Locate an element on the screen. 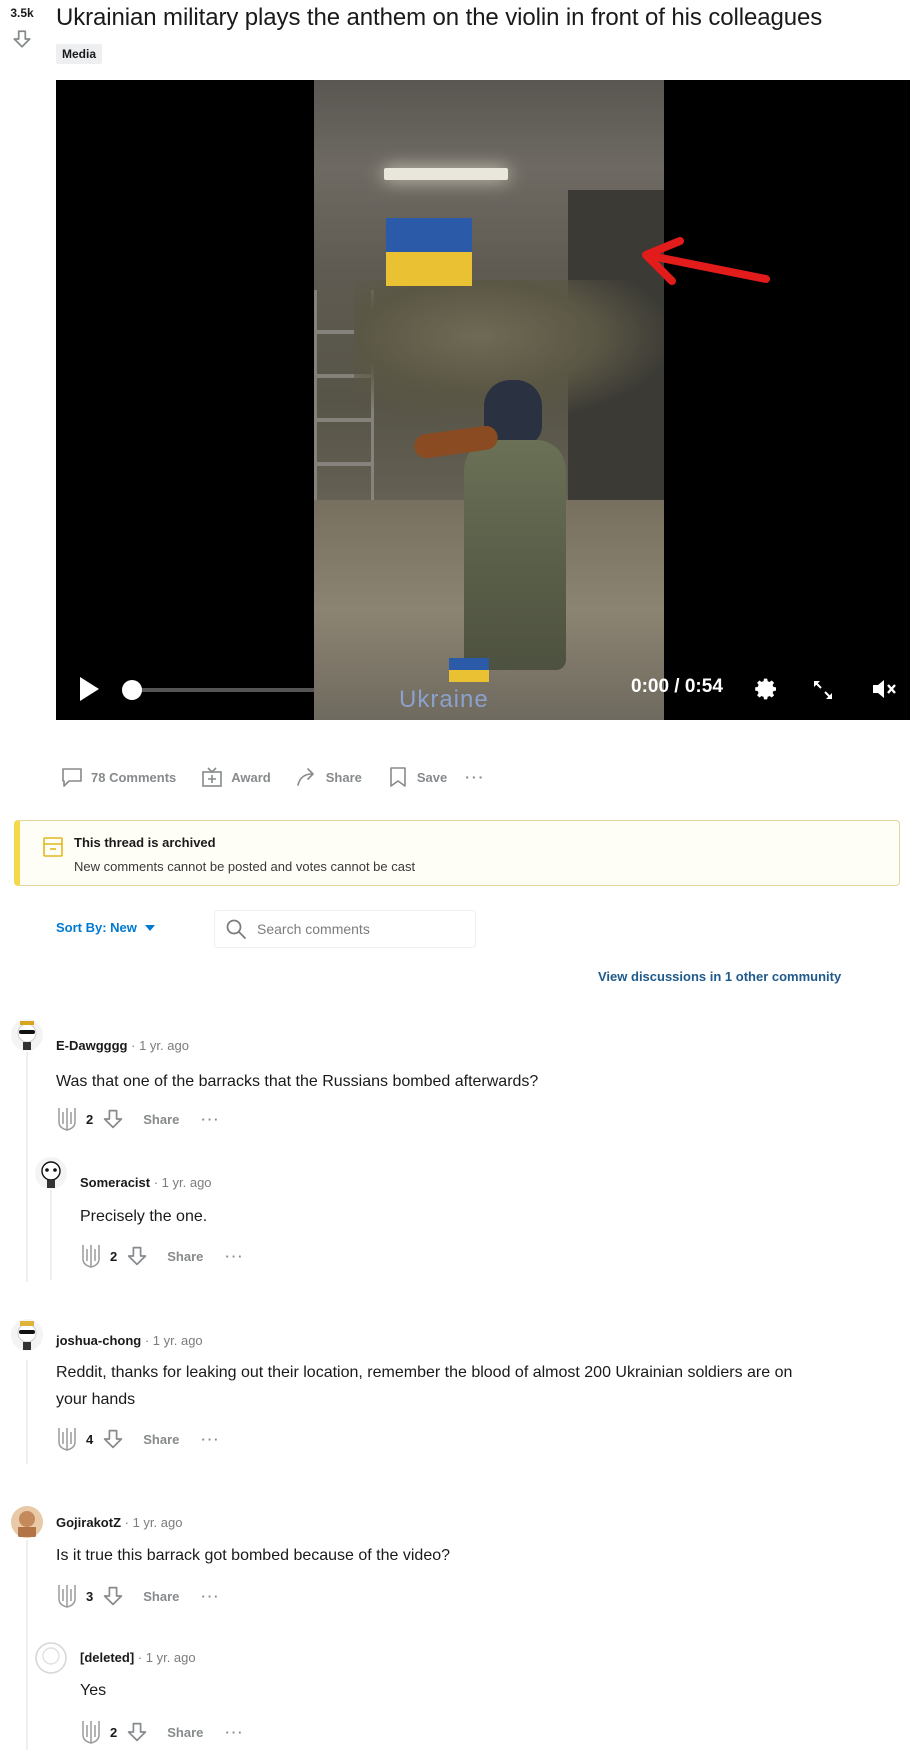 The image size is (910, 1755). muted-speaker-icon is located at coordinates (884, 689).